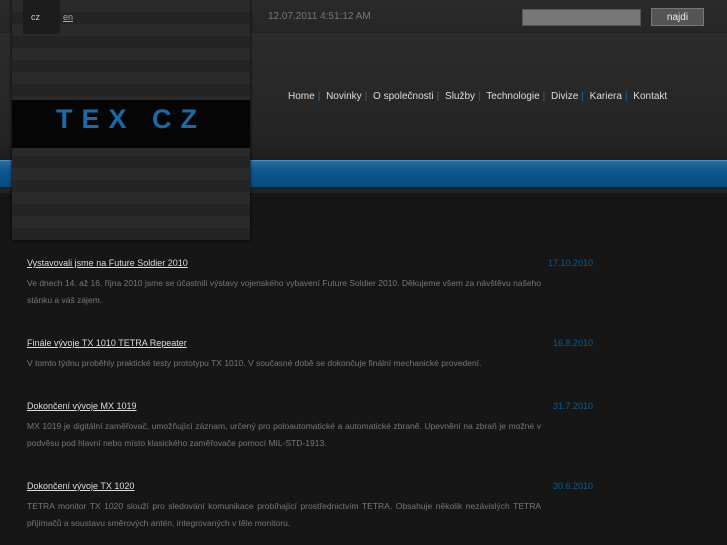  What do you see at coordinates (310, 343) in the screenshot?
I see `news-title-link: Finále vývoje TX 1010 TETRA Repeater` at bounding box center [310, 343].